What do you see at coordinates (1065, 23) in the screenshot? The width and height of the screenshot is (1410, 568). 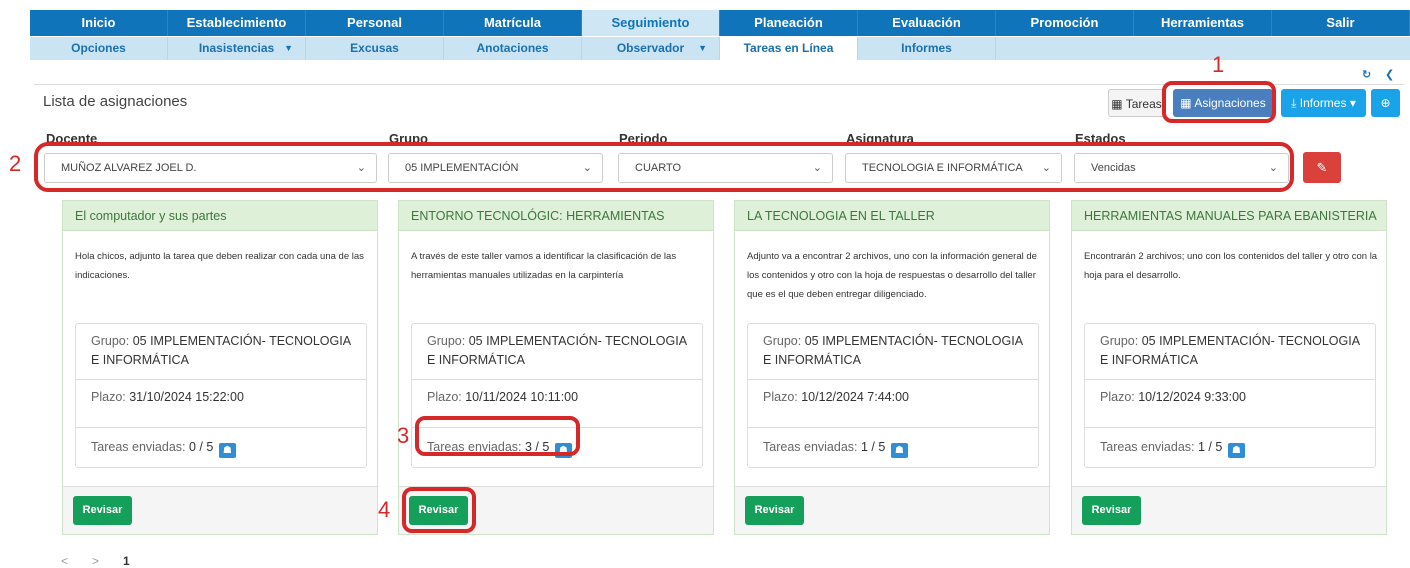 I see `nav-promocion: Promoción` at bounding box center [1065, 23].